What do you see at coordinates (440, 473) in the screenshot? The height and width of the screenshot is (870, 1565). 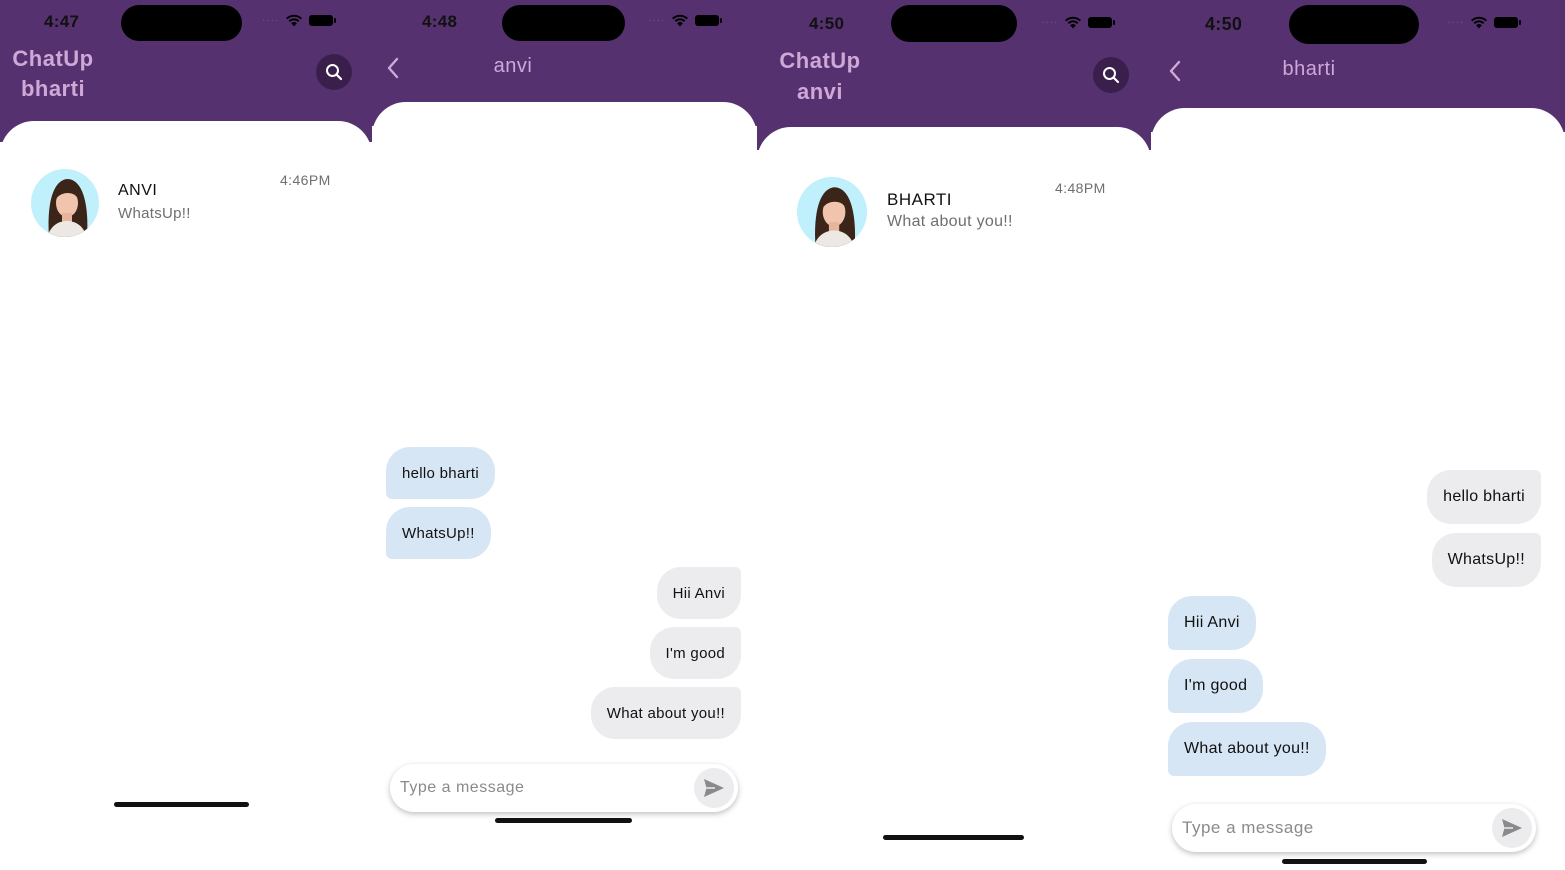 I see `message-bubble-received: hello bharti` at bounding box center [440, 473].